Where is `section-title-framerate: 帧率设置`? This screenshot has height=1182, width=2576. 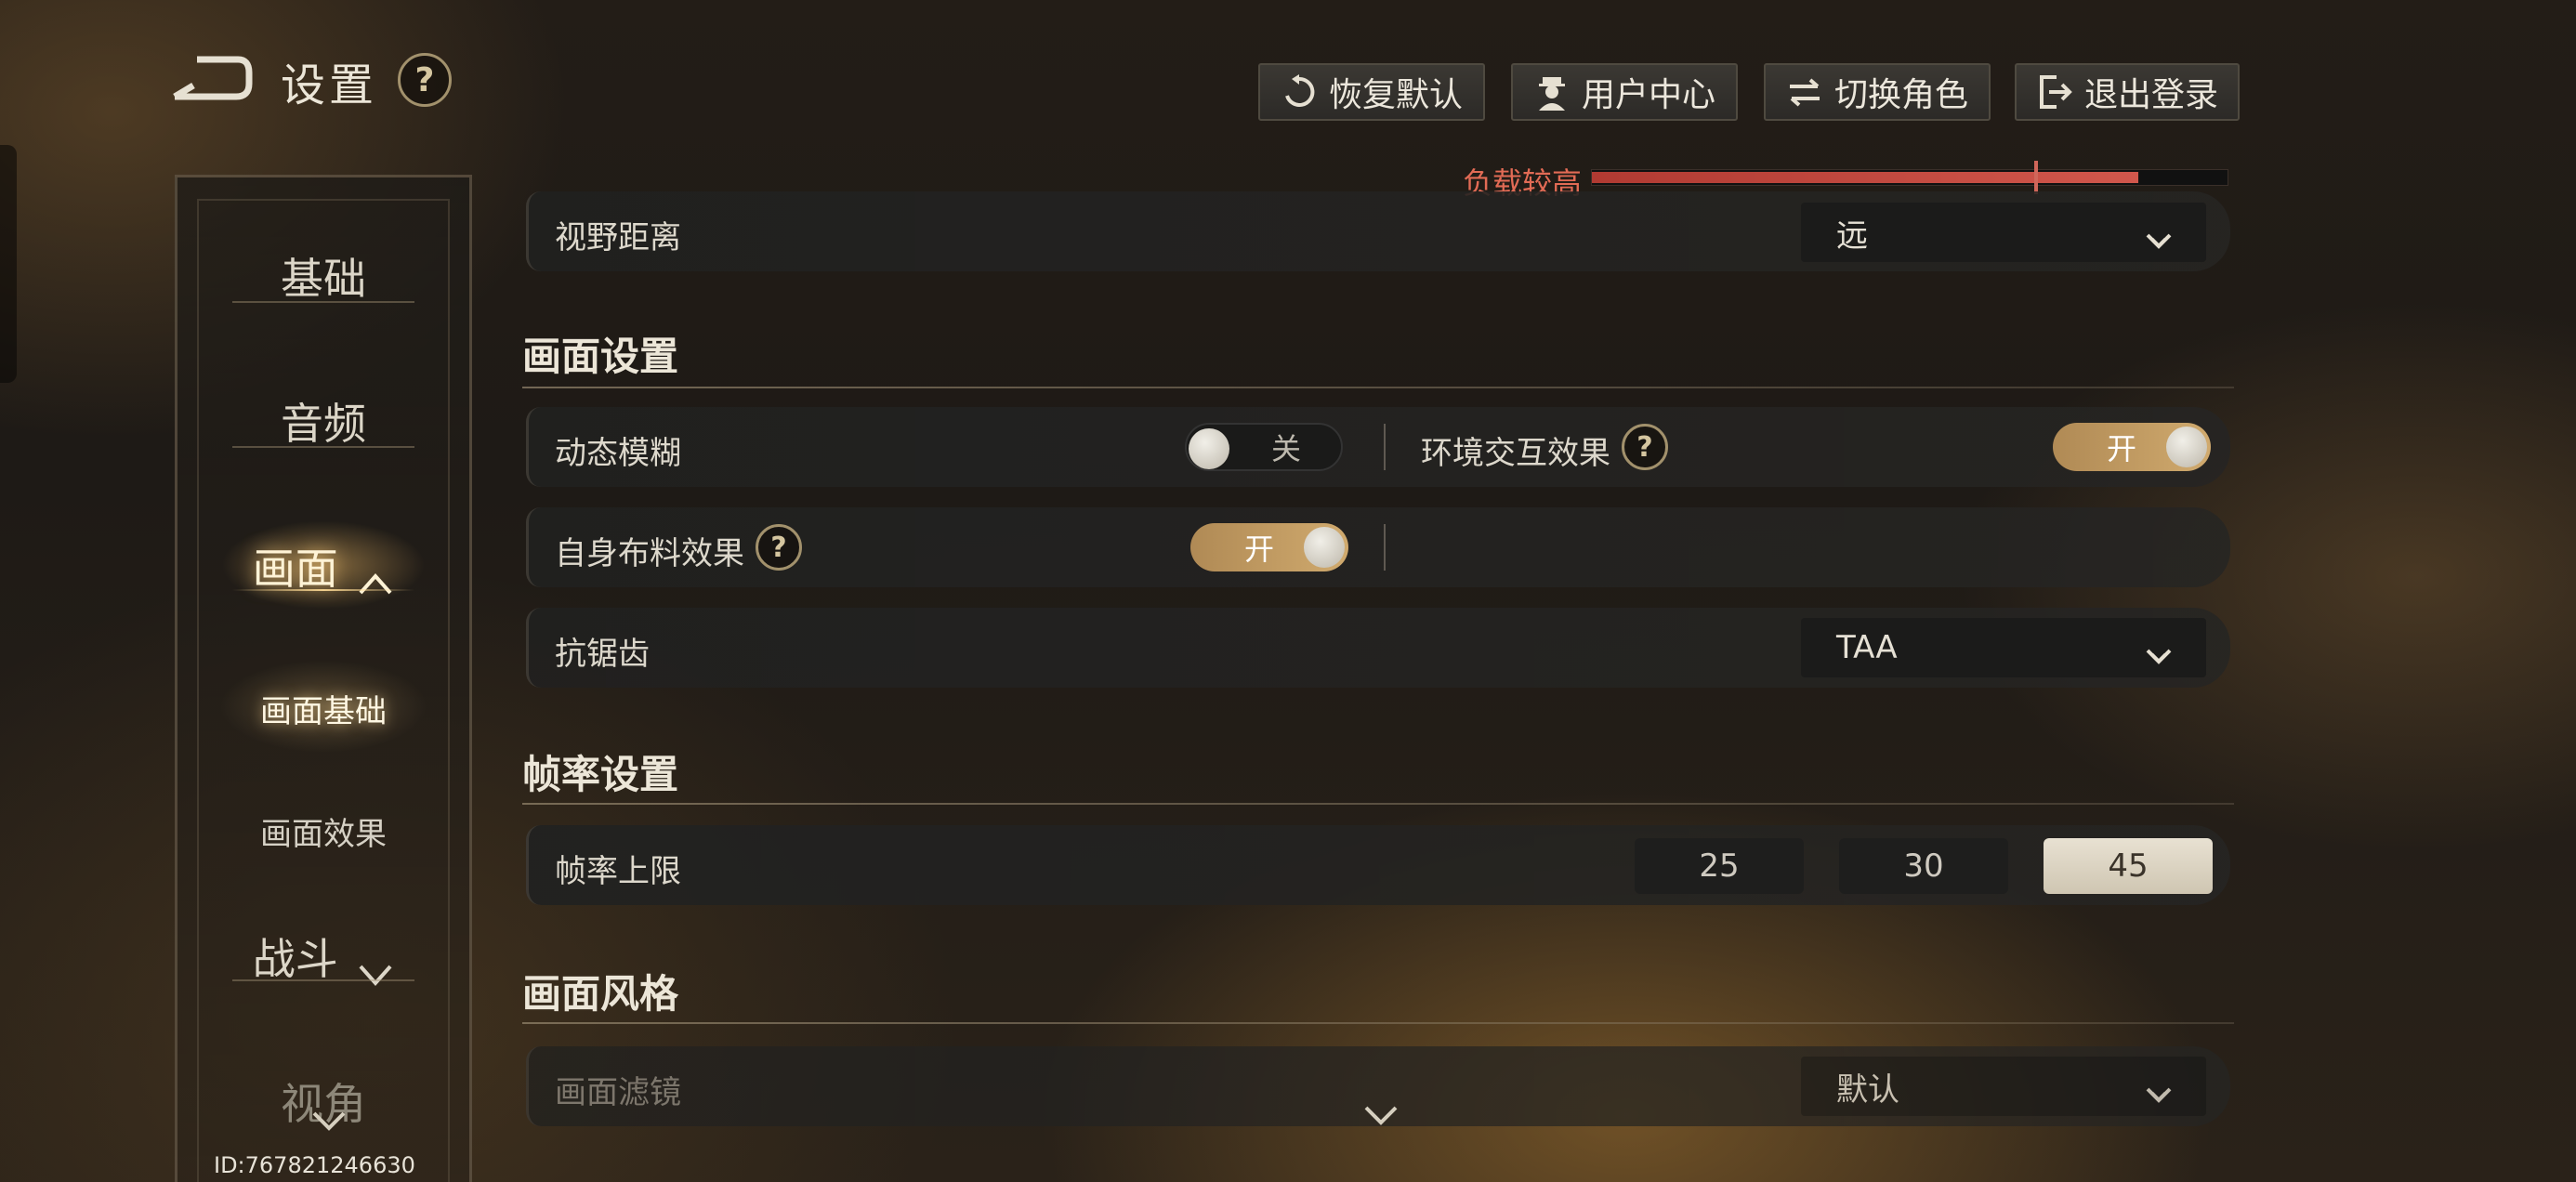 section-title-framerate: 帧率设置 is located at coordinates (600, 774).